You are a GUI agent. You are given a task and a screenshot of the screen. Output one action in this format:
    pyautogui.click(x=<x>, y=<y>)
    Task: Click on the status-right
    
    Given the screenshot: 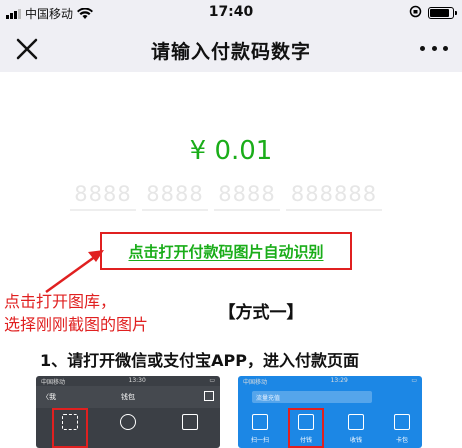 What is the action you would take?
    pyautogui.click(x=433, y=13)
    